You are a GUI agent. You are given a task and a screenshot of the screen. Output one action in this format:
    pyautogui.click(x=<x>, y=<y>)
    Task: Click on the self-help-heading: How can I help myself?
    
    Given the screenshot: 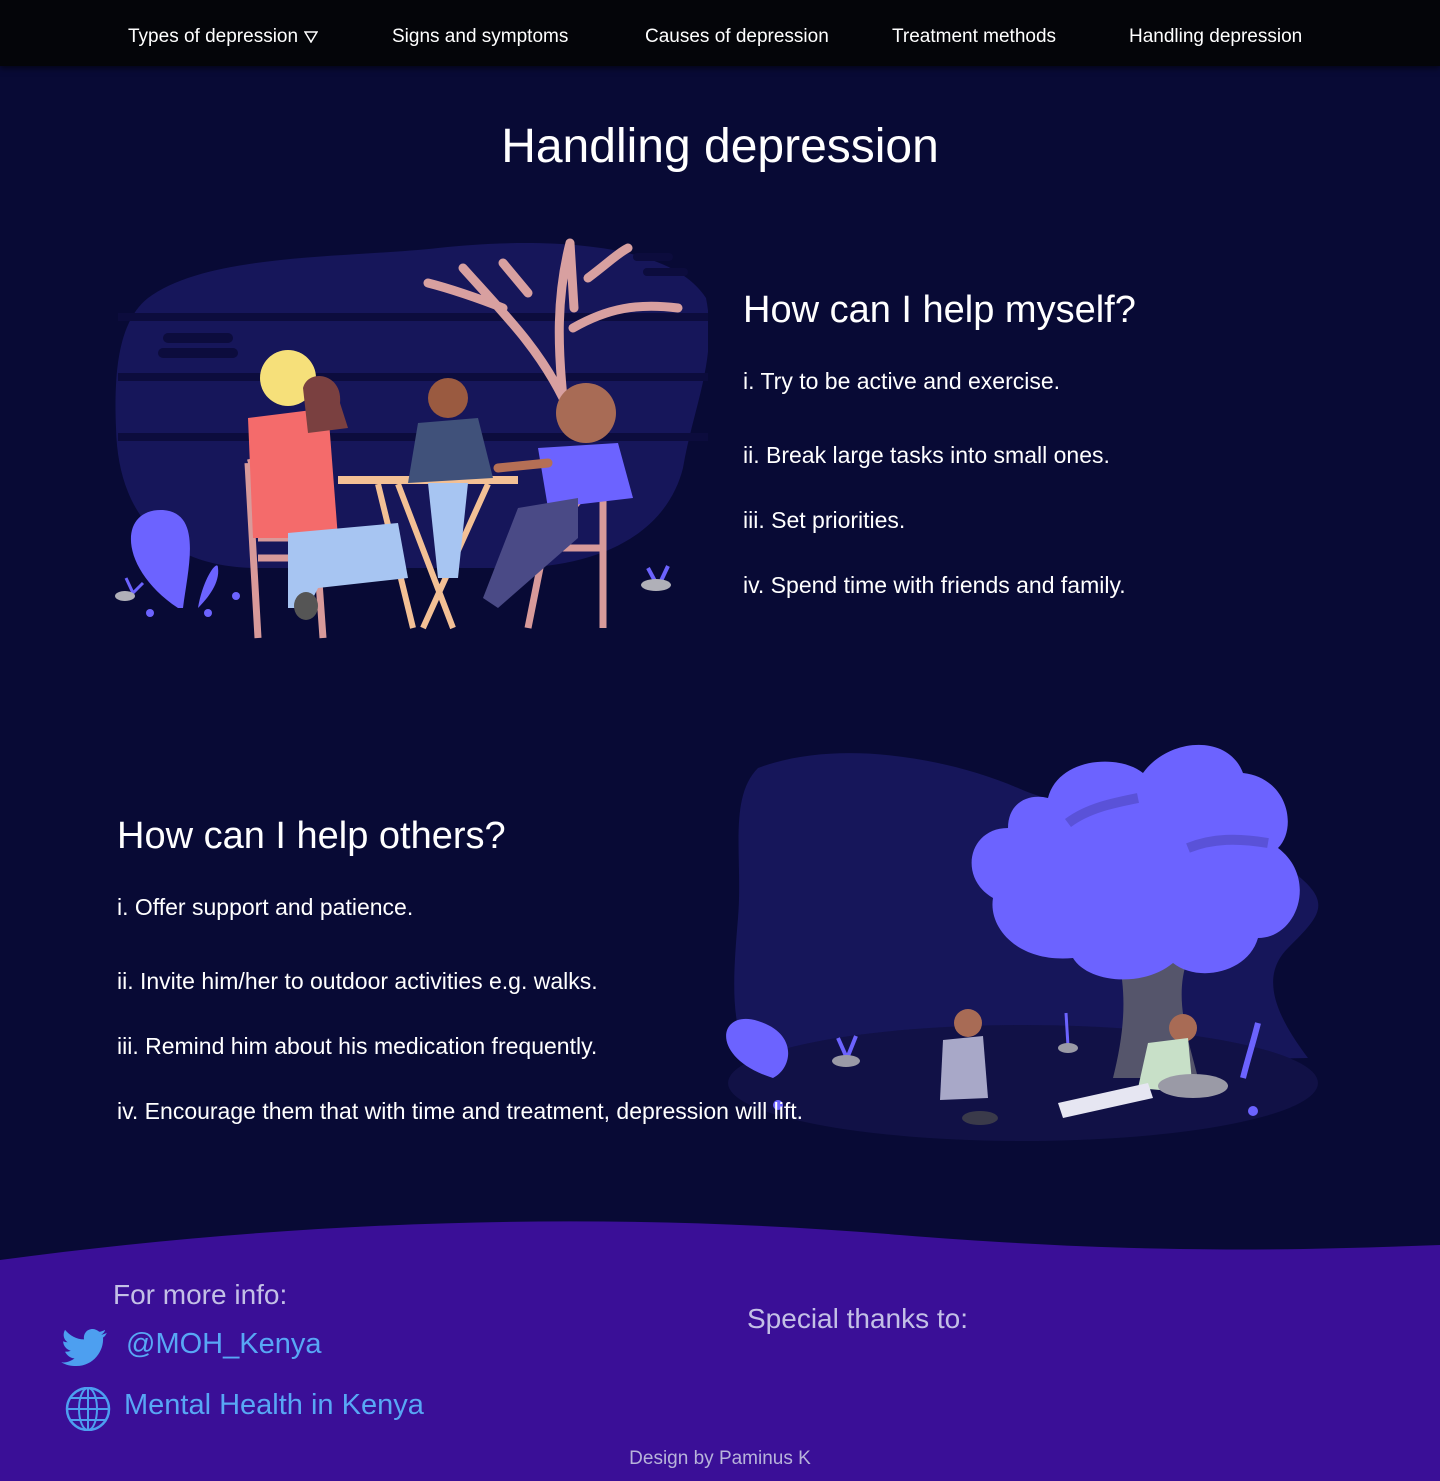 What is the action you would take?
    pyautogui.click(x=939, y=310)
    